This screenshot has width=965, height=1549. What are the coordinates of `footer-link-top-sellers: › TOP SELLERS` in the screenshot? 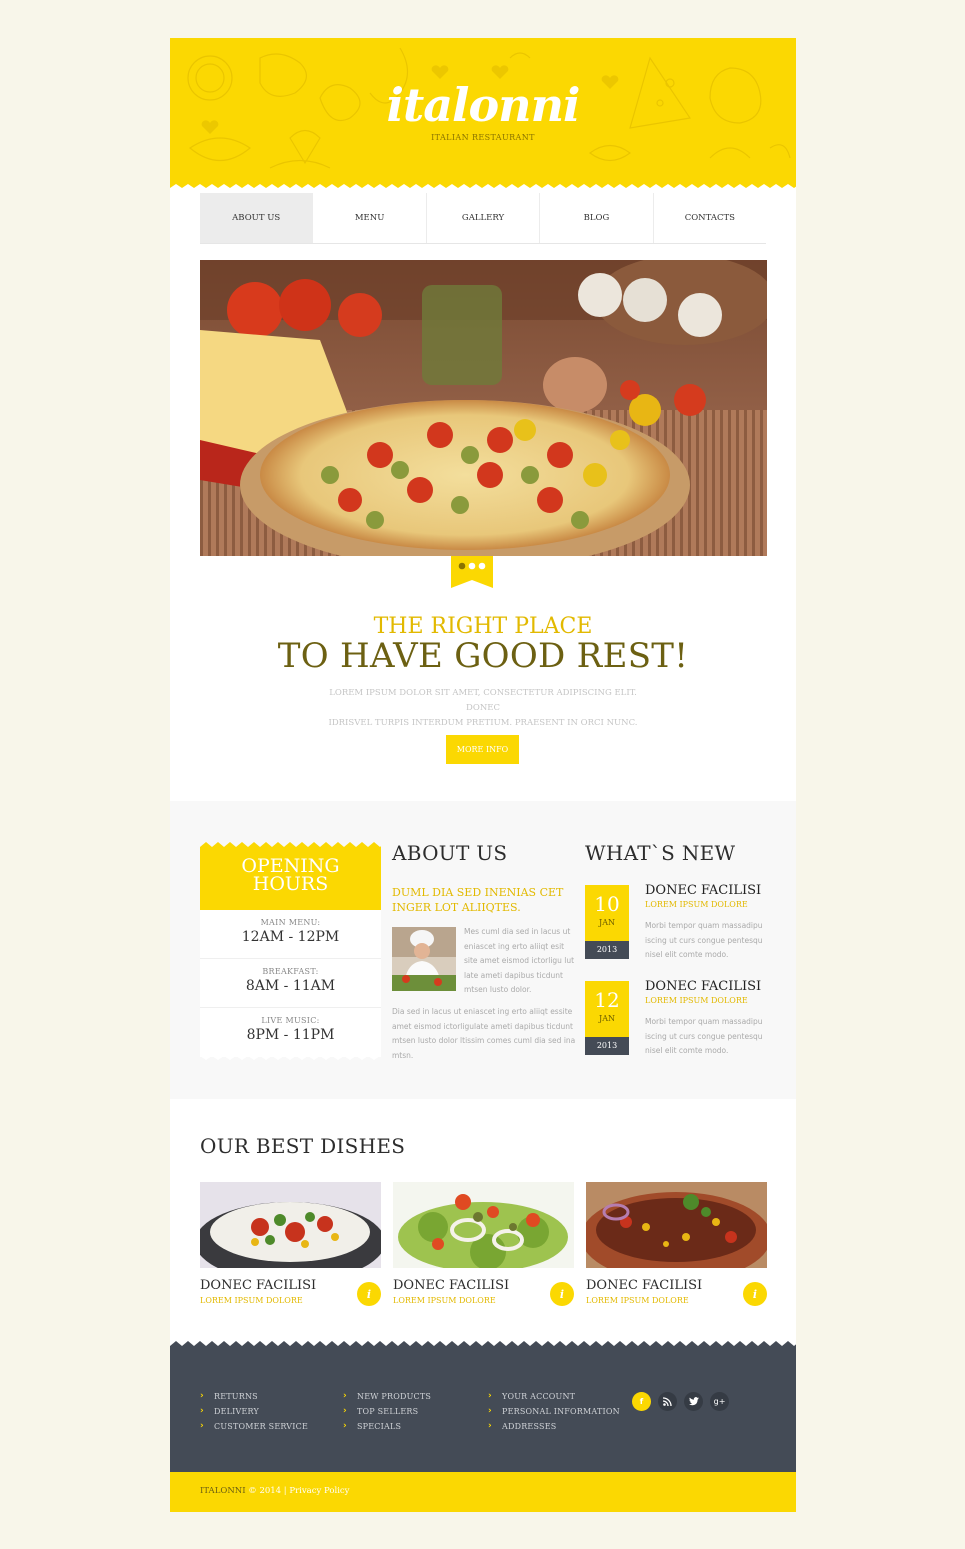 It's located at (387, 1411).